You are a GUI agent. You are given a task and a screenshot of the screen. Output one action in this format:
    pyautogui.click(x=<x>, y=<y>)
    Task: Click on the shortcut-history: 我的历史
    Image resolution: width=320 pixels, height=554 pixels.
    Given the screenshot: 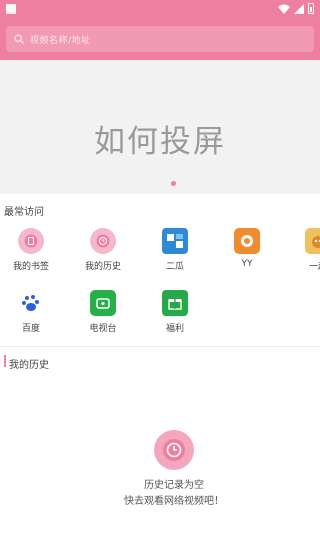 What is the action you would take?
    pyautogui.click(x=103, y=250)
    